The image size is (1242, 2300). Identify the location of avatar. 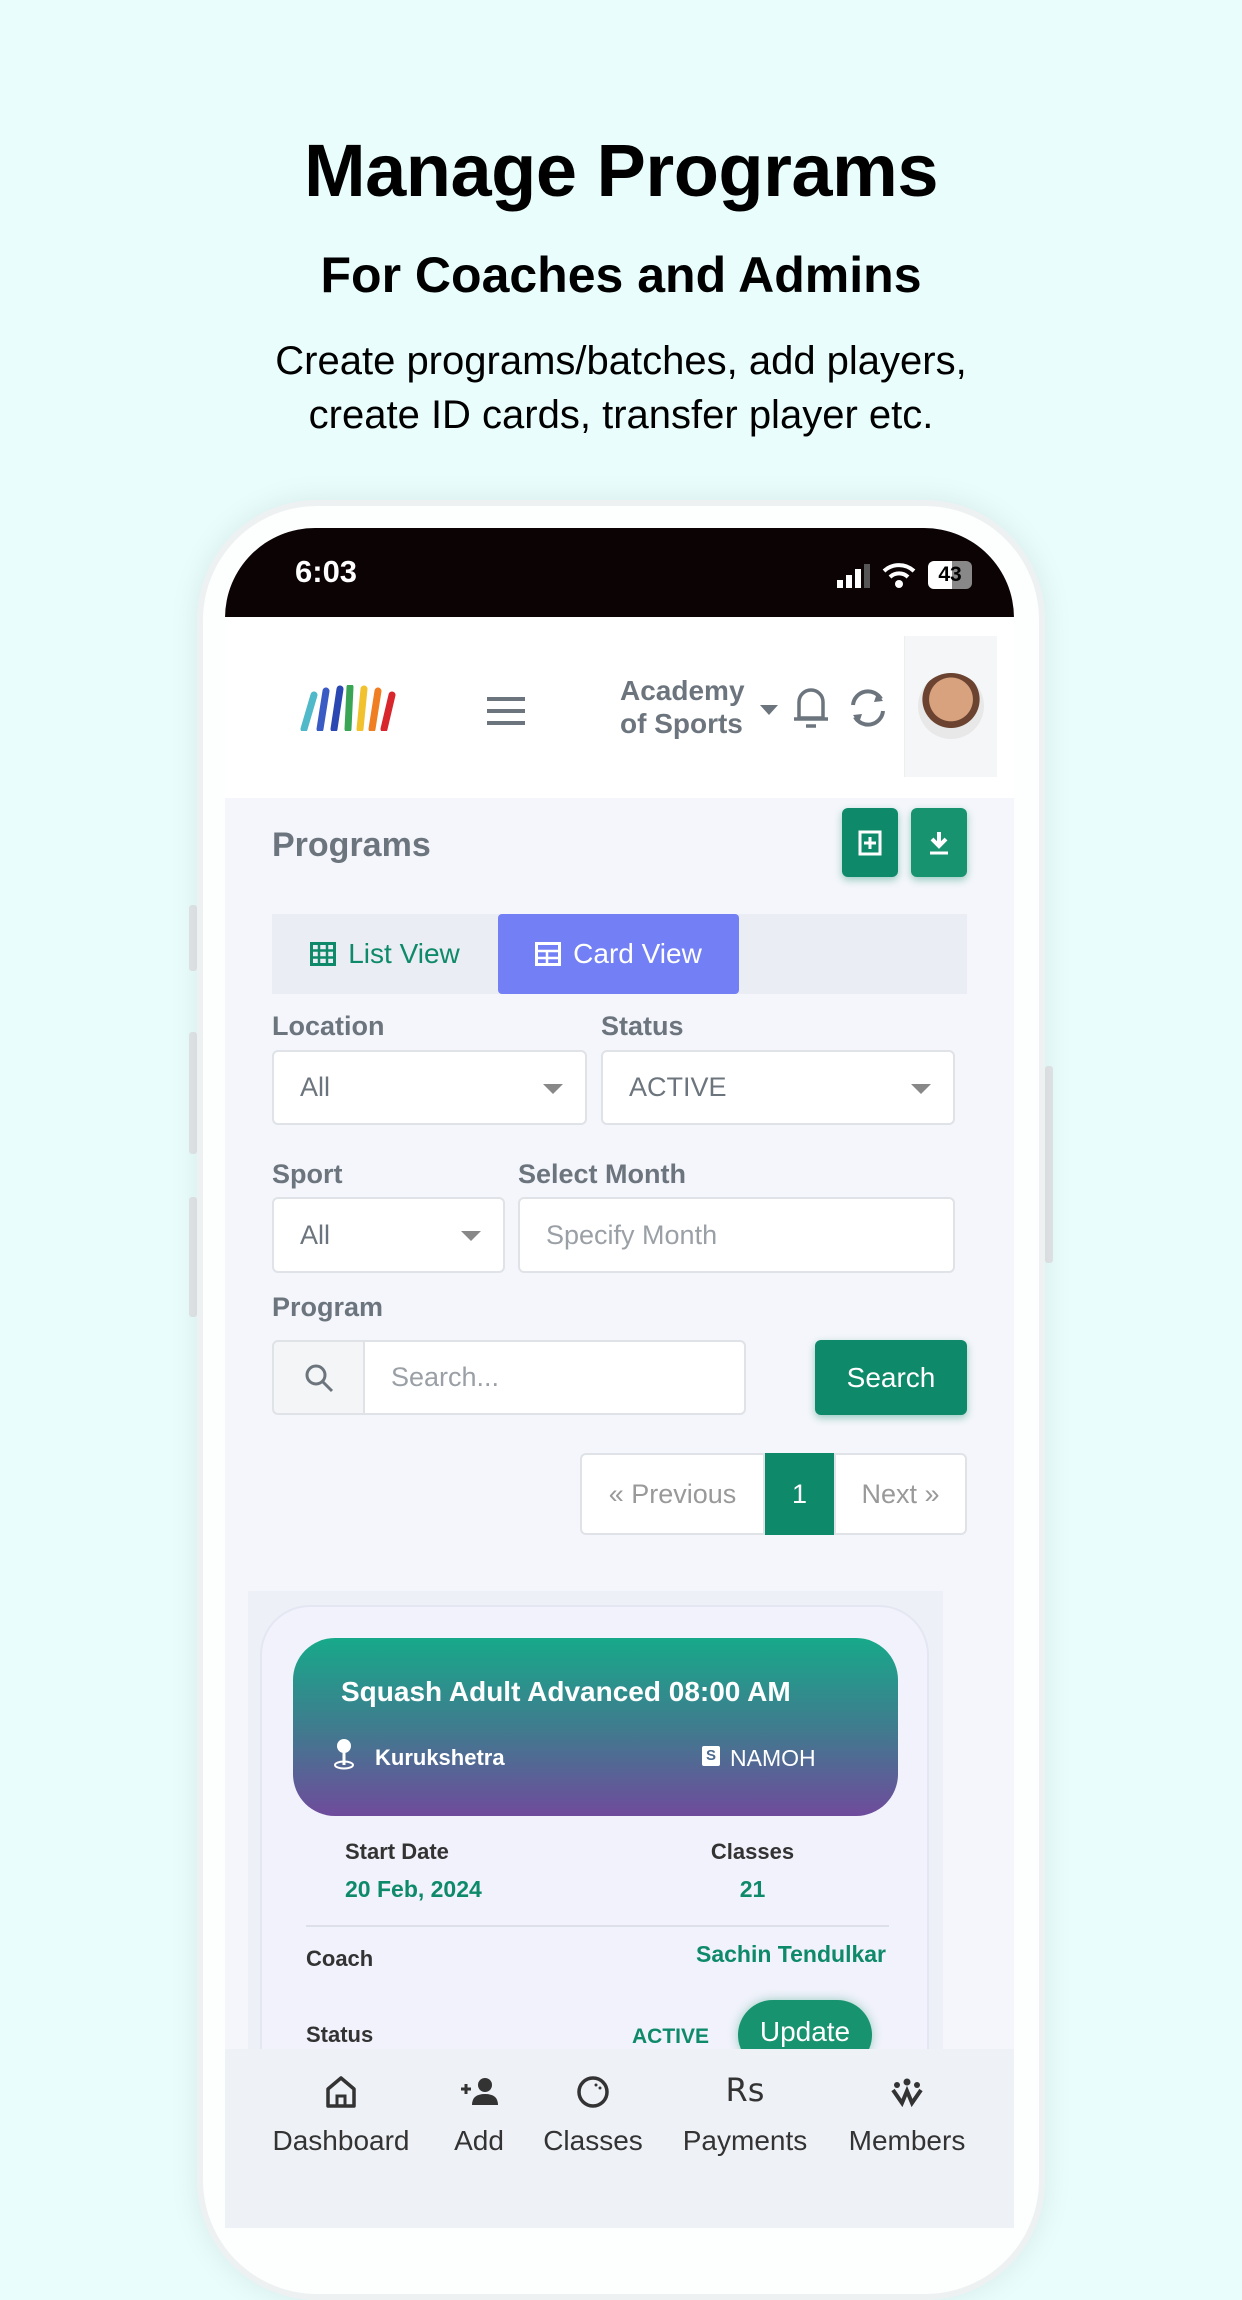
(951, 706).